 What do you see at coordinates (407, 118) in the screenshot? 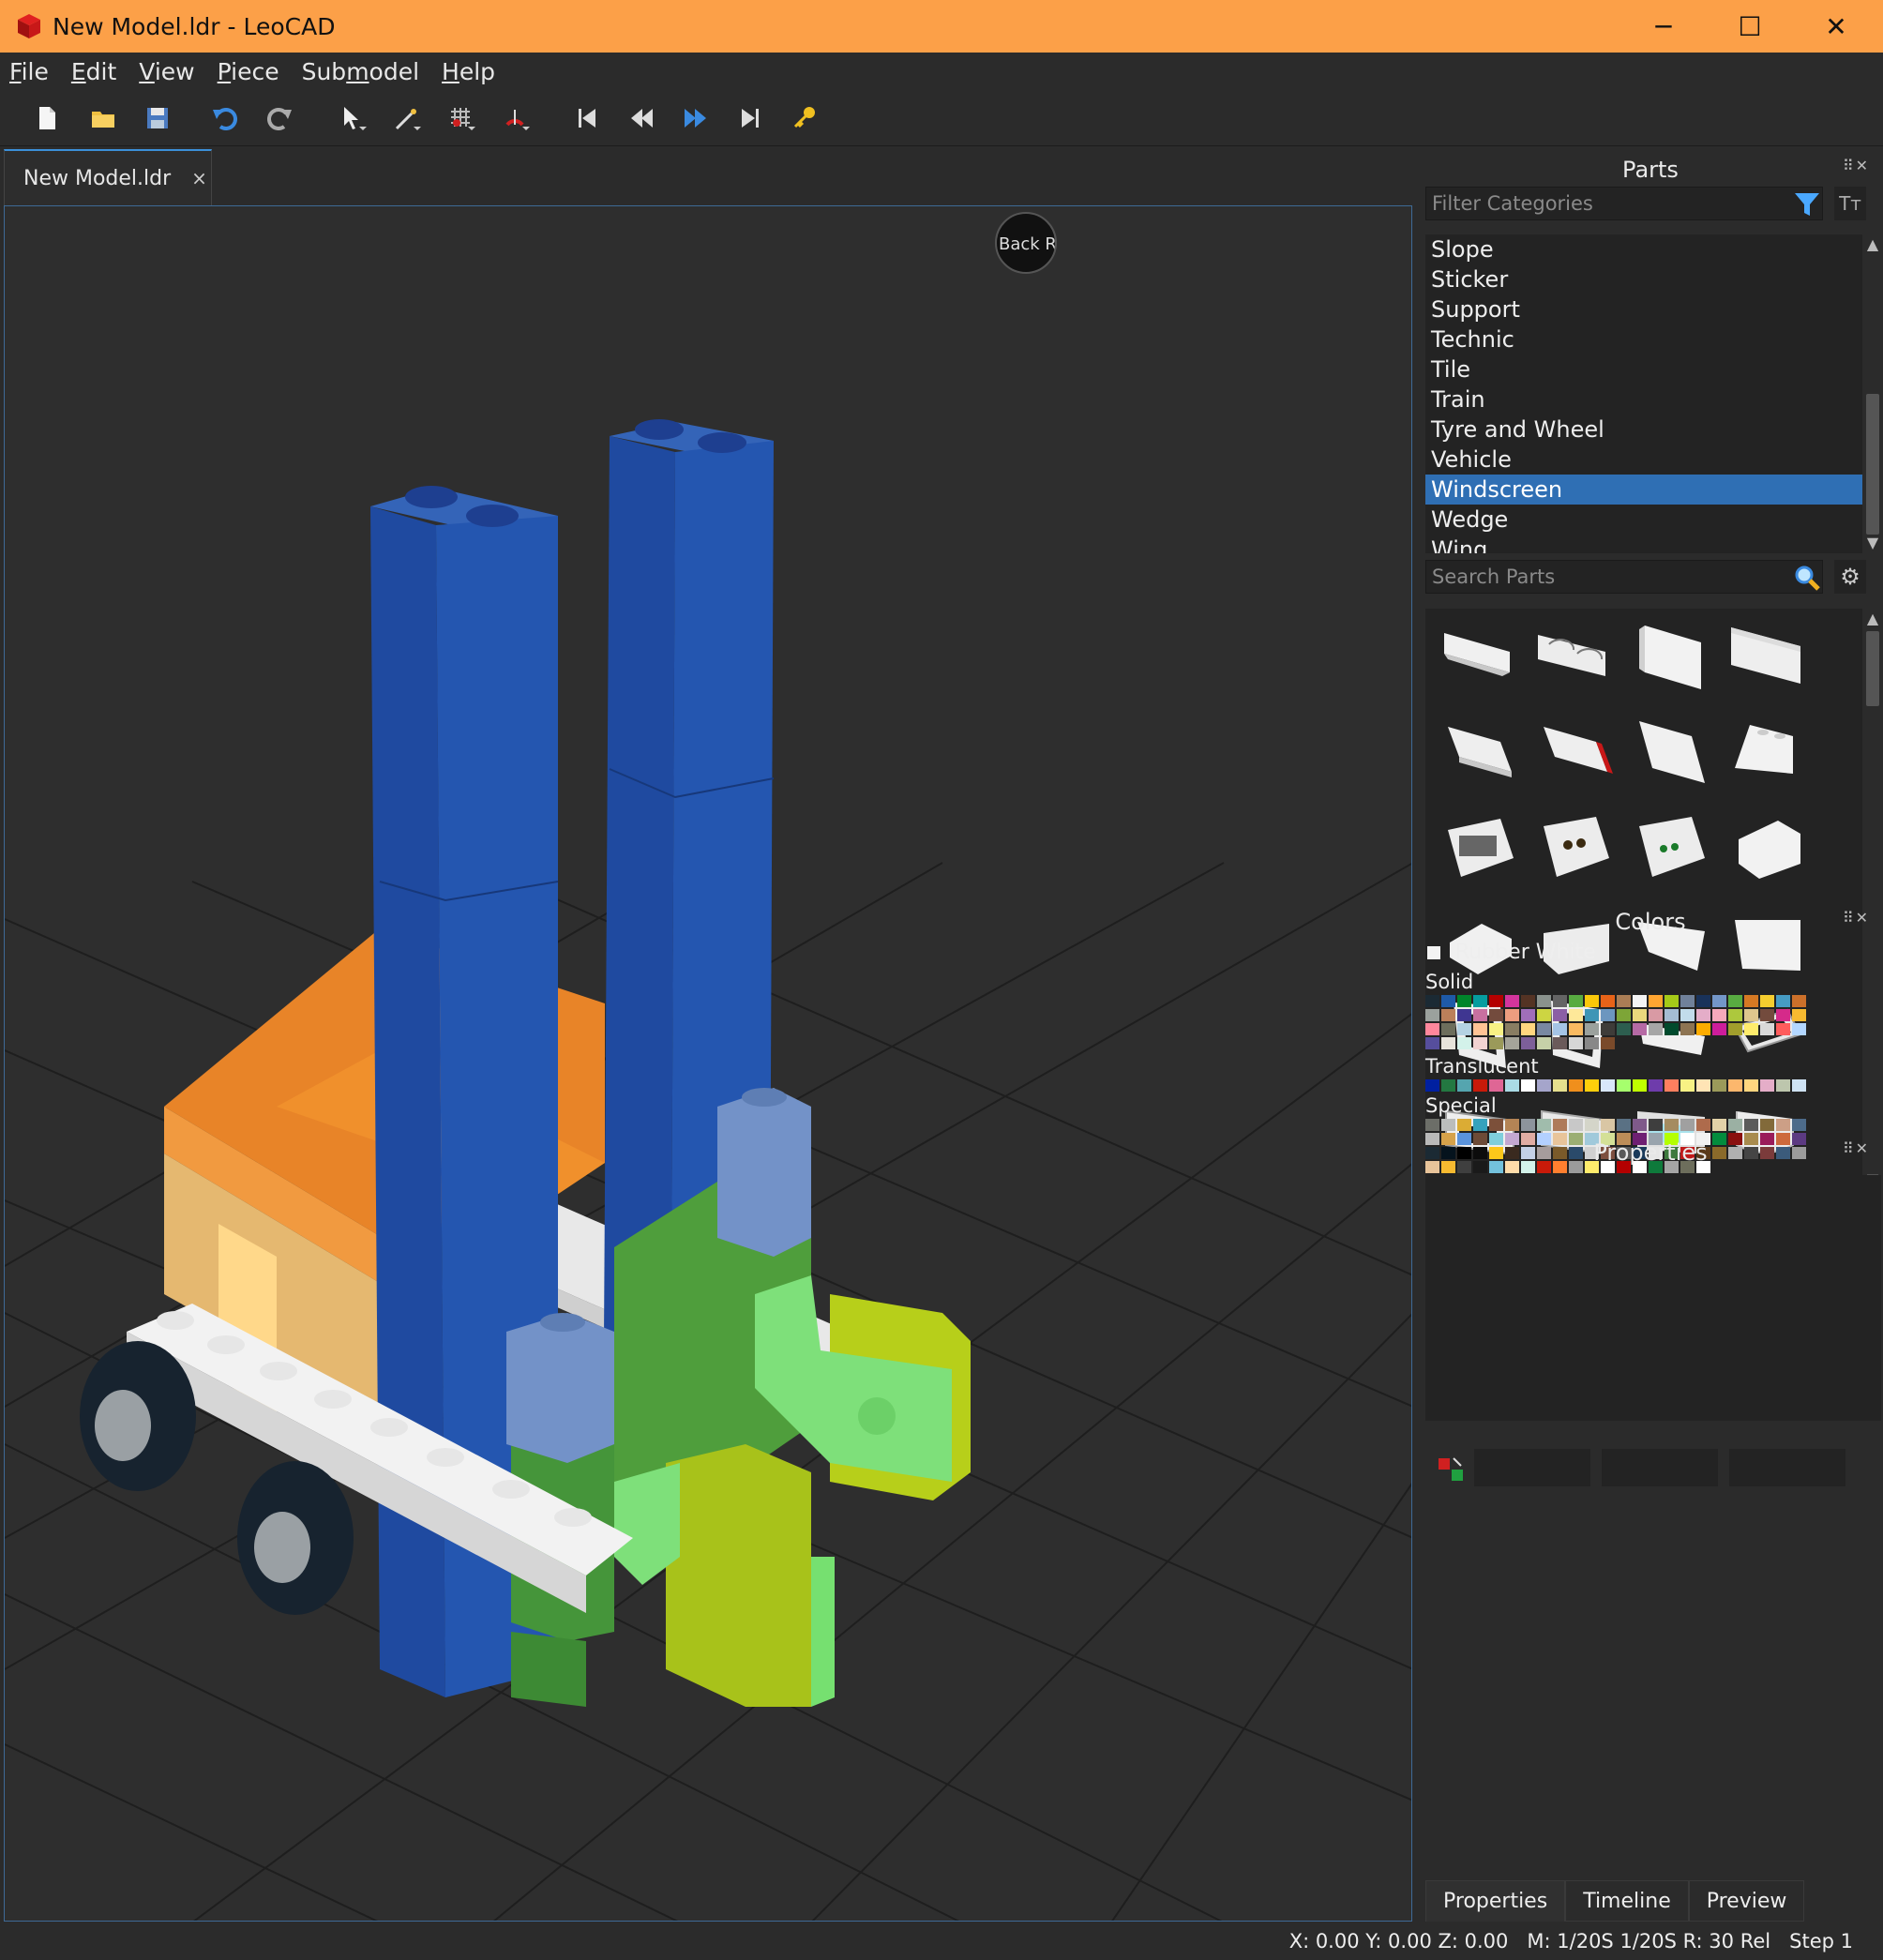
I see `magic-wand-icon` at bounding box center [407, 118].